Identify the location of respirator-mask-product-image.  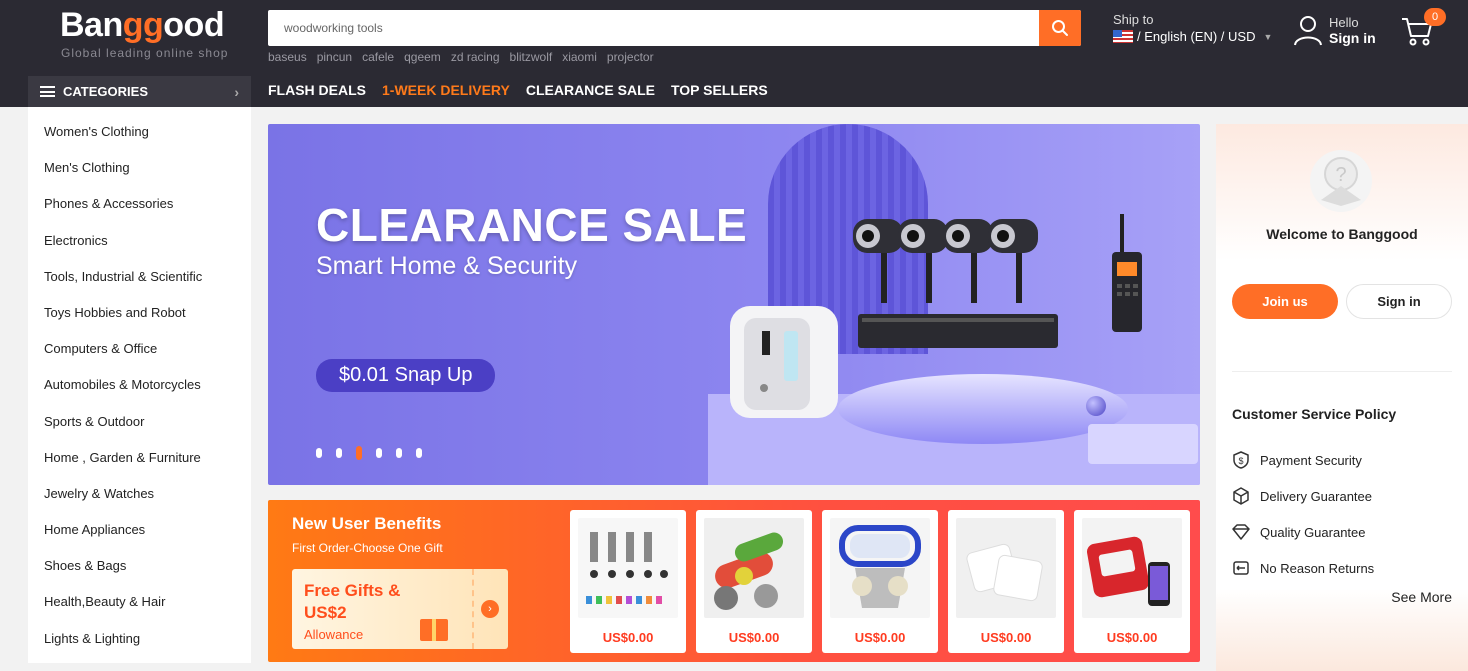
(880, 568).